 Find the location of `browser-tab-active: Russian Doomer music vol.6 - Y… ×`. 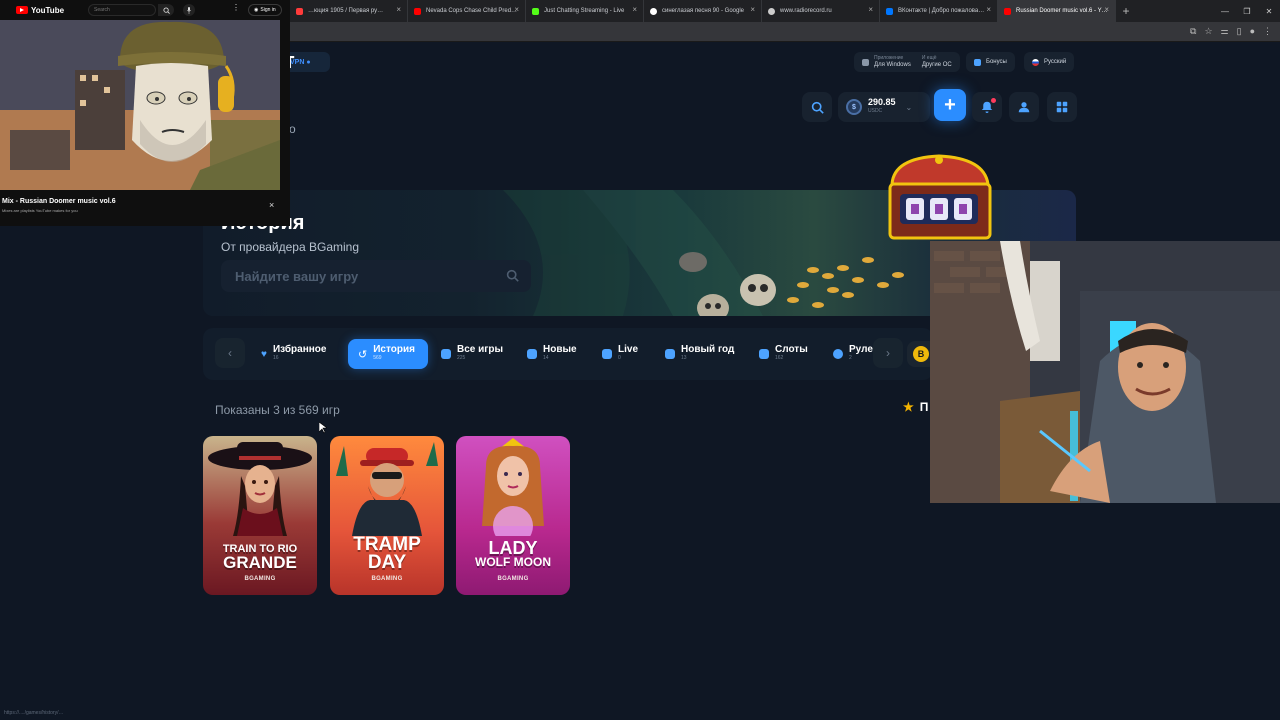

browser-tab-active: Russian Doomer music vol.6 - Y… × is located at coordinates (1057, 11).